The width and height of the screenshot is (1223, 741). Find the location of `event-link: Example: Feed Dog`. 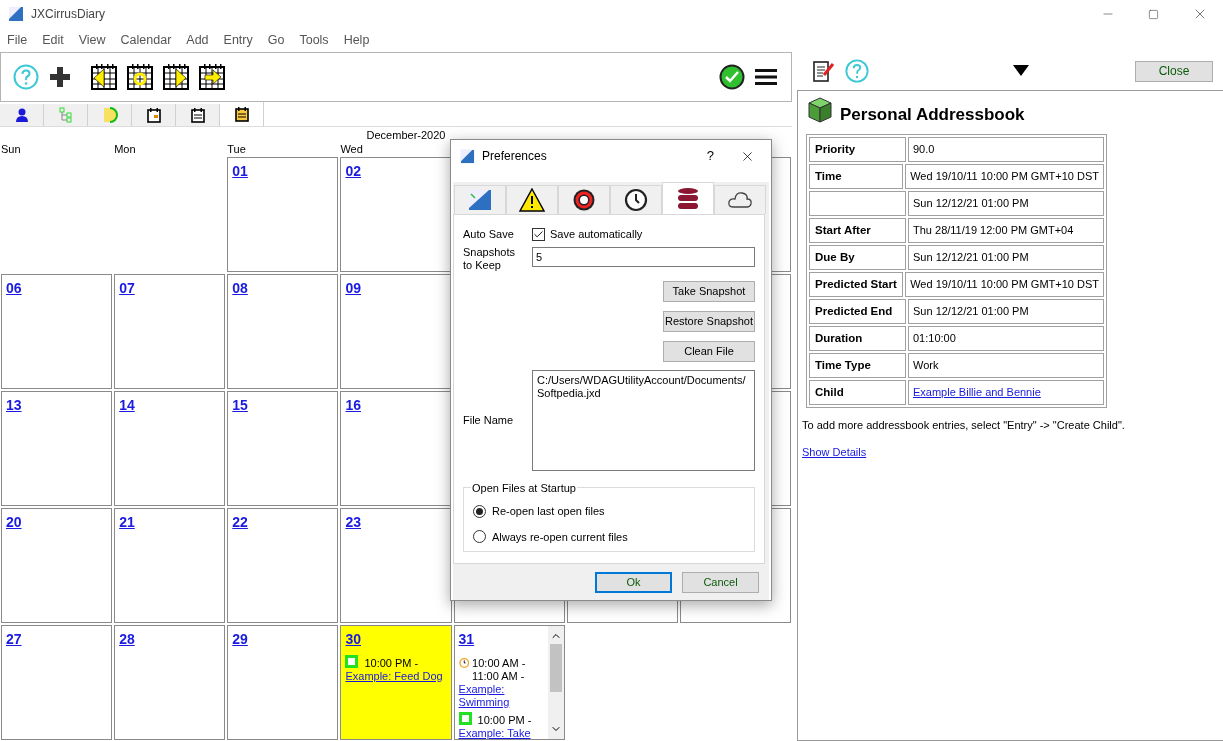

event-link: Example: Feed Dog is located at coordinates (394, 676).